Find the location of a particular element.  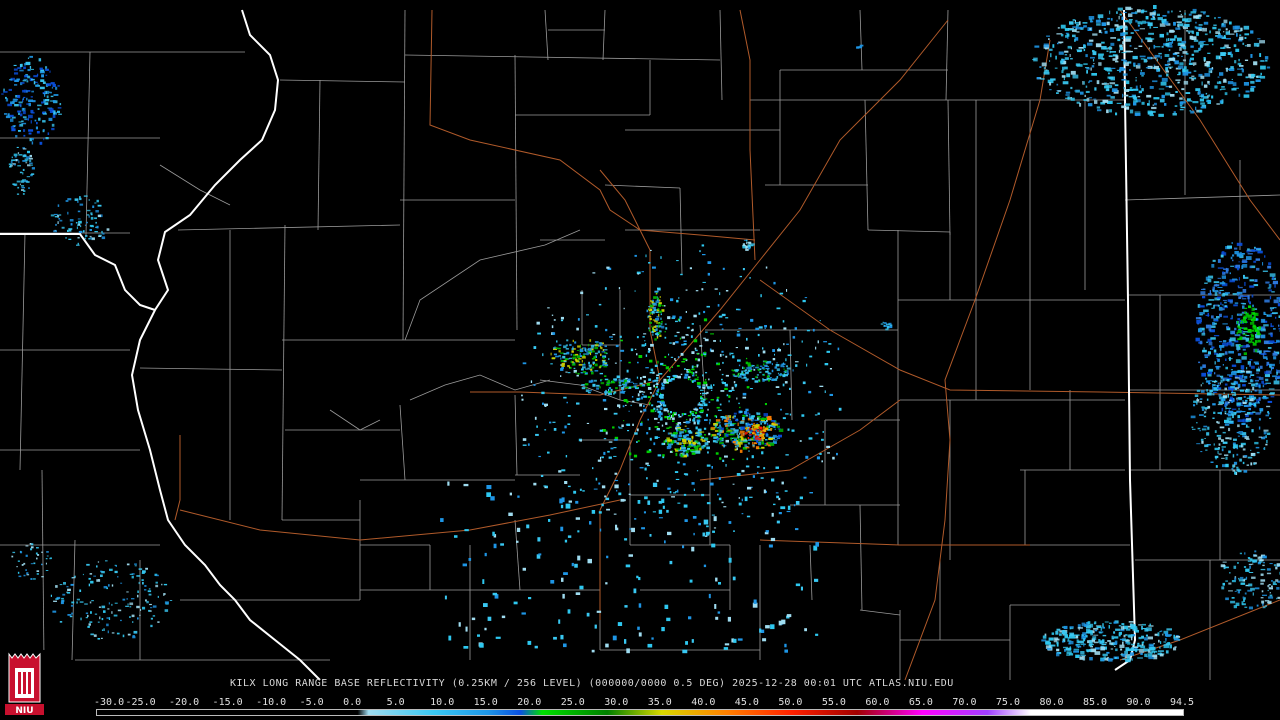

scale-label: 40.0 is located at coordinates (703, 702).